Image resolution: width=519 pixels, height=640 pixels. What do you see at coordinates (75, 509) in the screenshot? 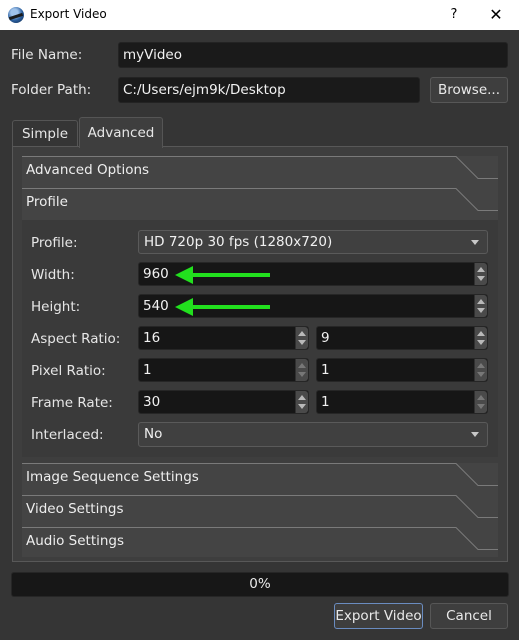
I see `section-video-settings-label: Video Settings` at bounding box center [75, 509].